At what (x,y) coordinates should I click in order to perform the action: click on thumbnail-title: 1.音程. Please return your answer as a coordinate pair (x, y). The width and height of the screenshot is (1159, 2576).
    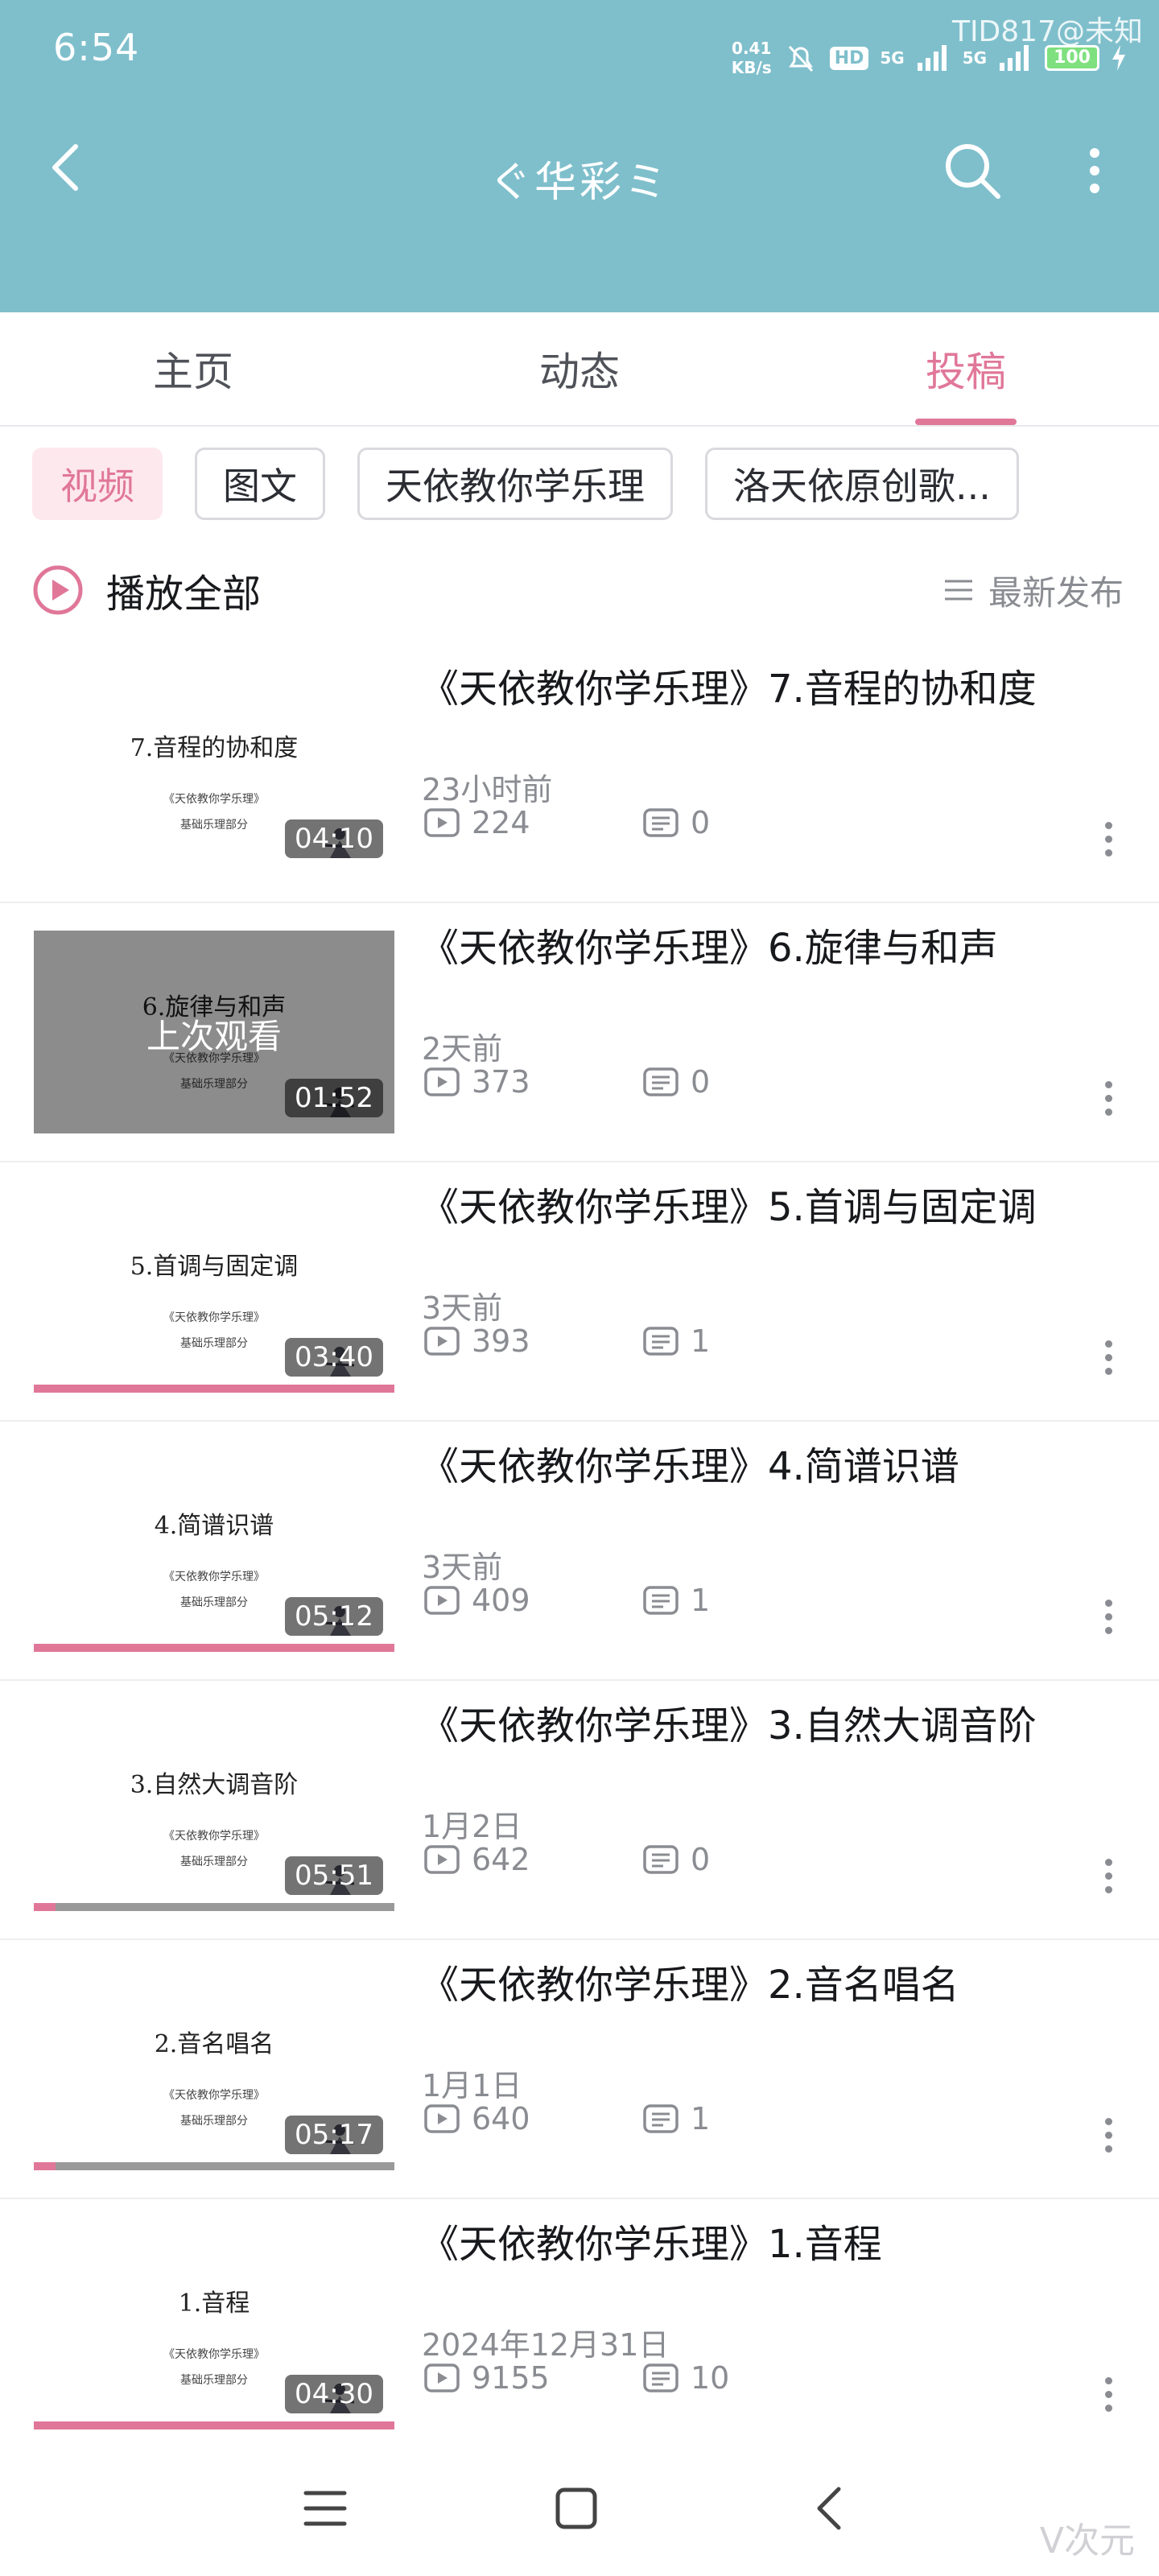
    Looking at the image, I should click on (214, 2303).